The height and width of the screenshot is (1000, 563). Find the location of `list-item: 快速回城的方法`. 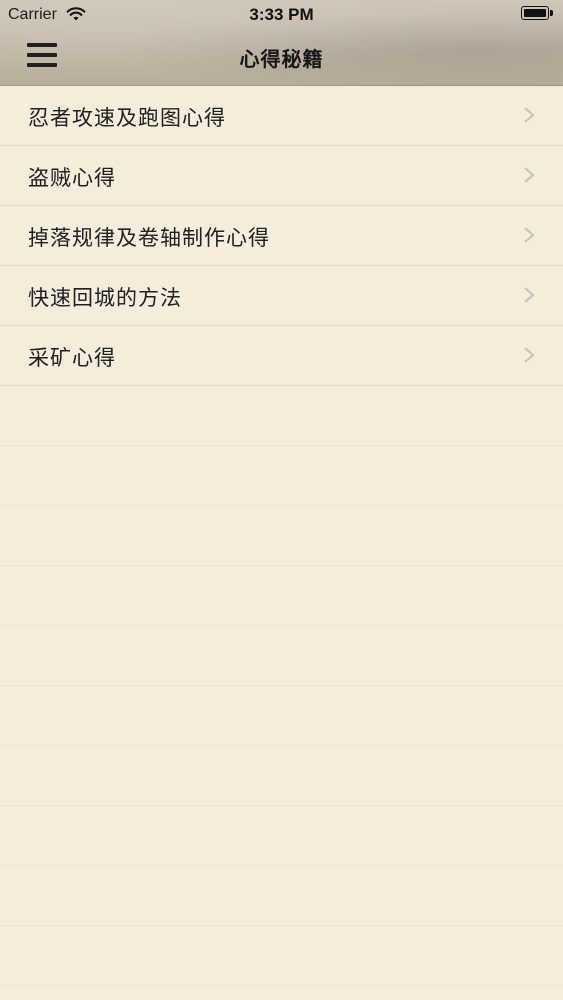

list-item: 快速回城的方法 is located at coordinates (281, 296).